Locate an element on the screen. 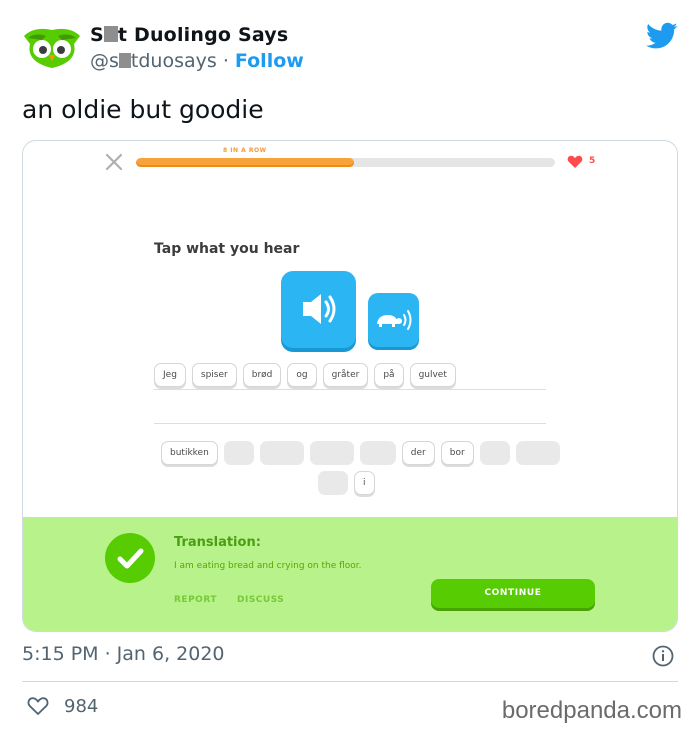 This screenshot has width=700, height=733. word-token: brød is located at coordinates (262, 375).